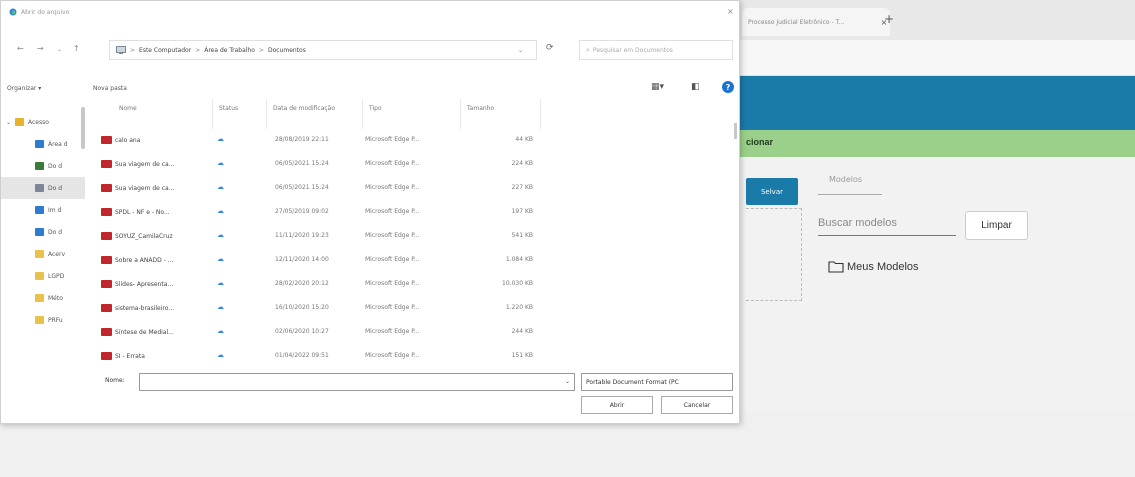 The height and width of the screenshot is (477, 1135). Describe the element at coordinates (165, 50) in the screenshot. I see `breadcrumb-item: Este Computador` at that location.